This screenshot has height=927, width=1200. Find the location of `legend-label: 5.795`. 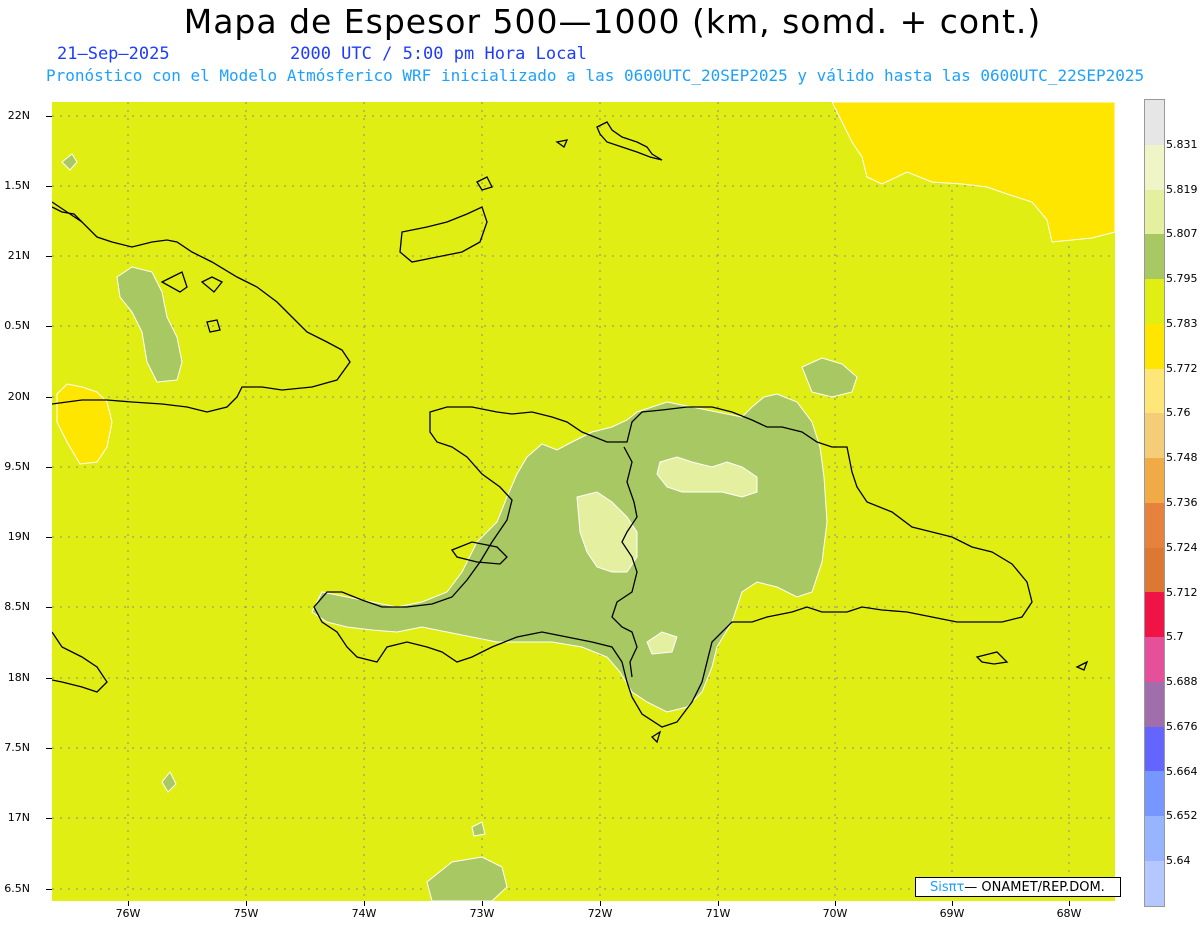

legend-label: 5.795 is located at coordinates (1182, 279).